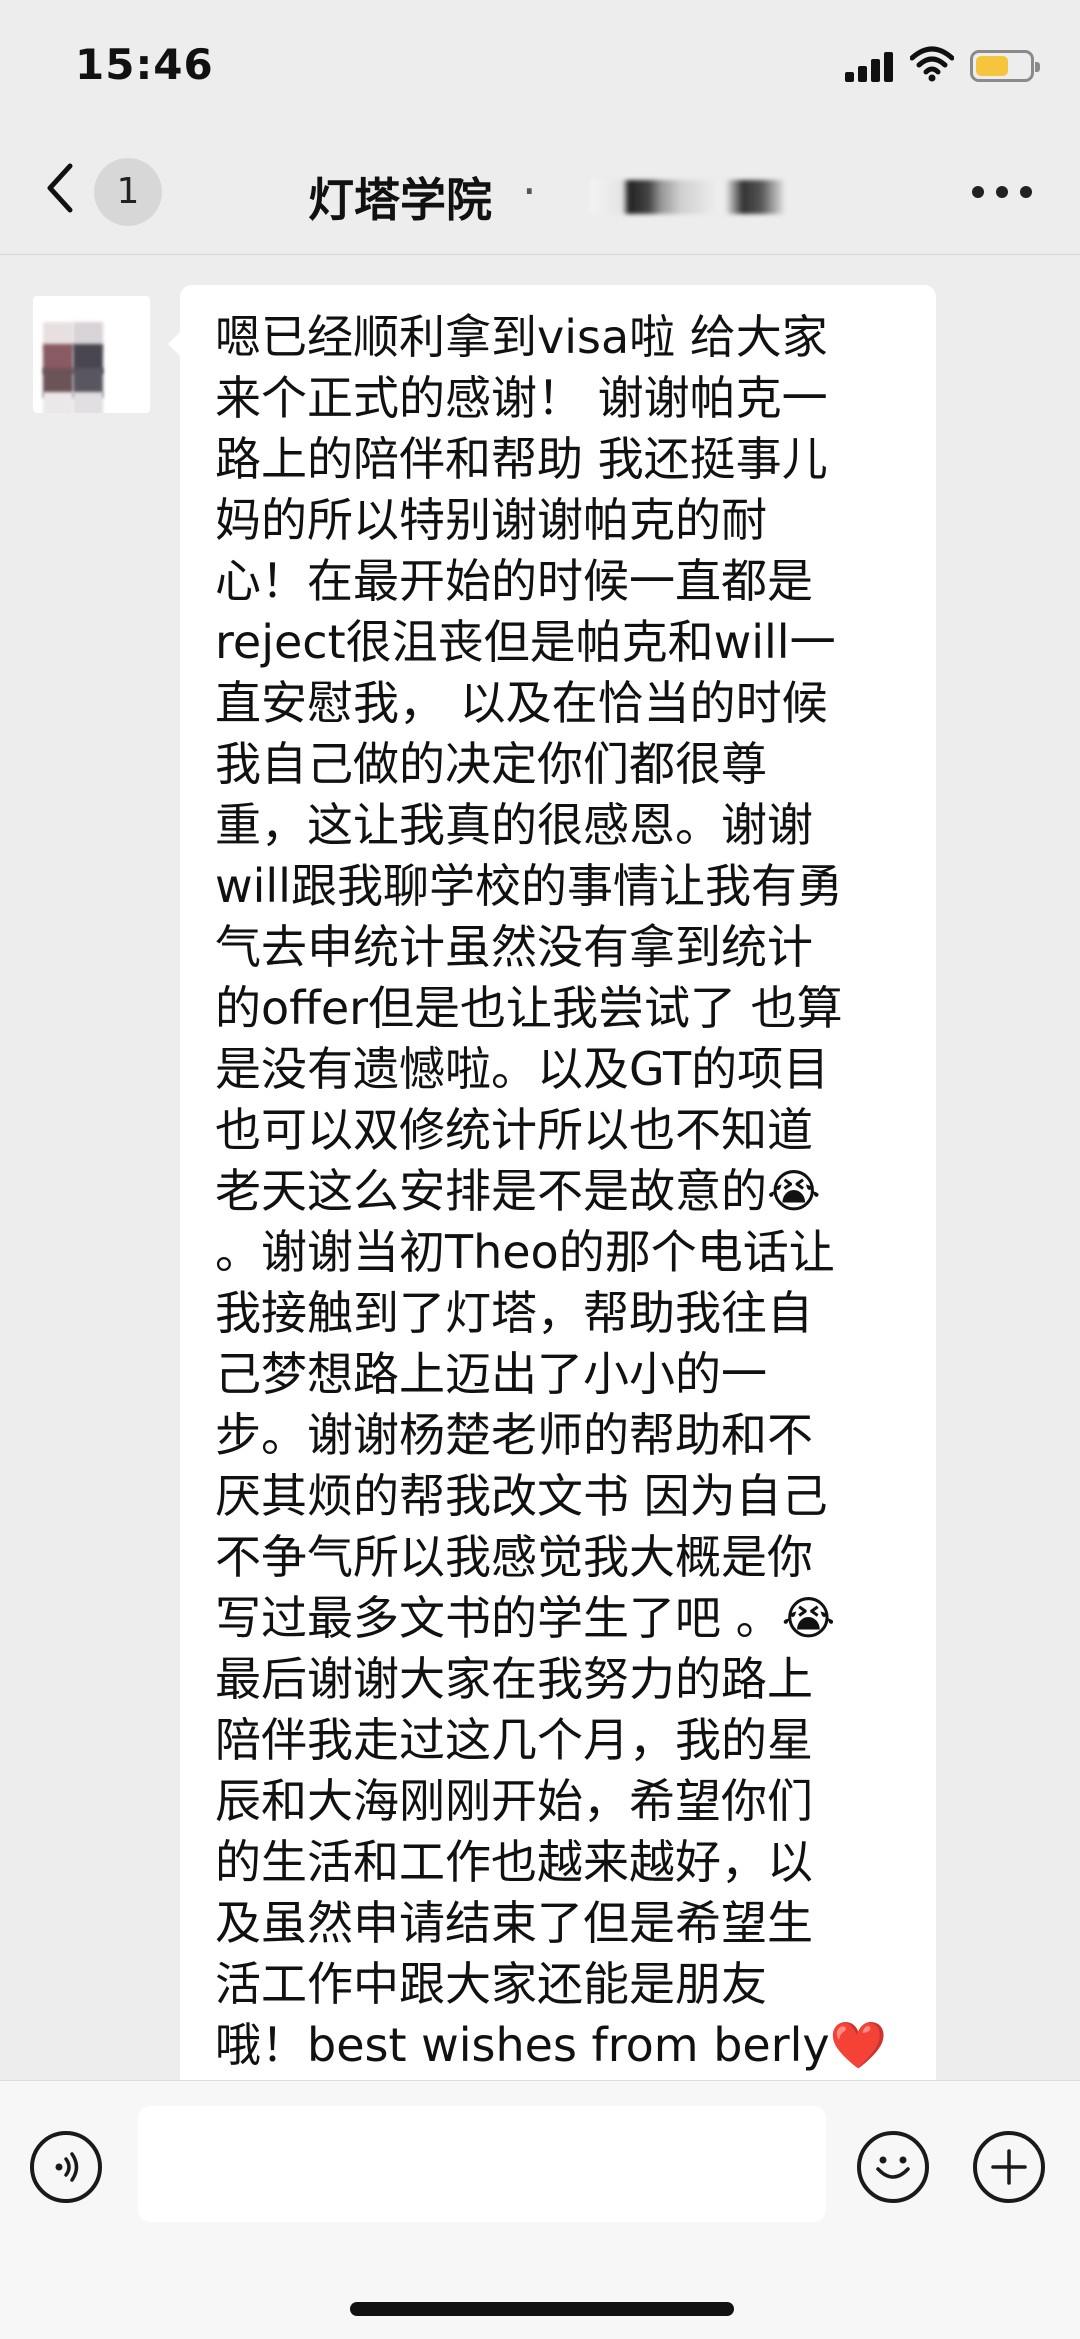  I want to click on status-bar: 15:46, so click(540, 65).